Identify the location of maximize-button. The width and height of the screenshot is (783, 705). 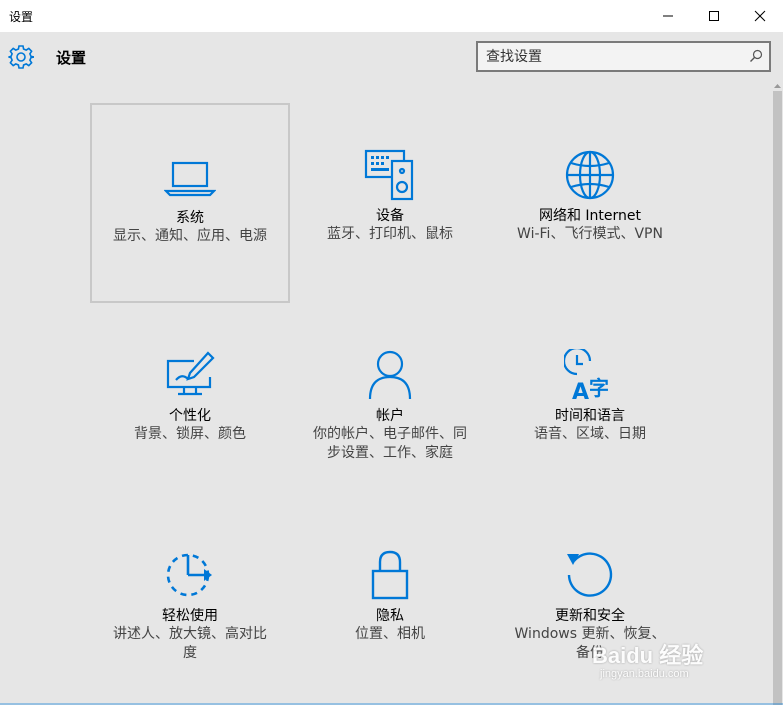
(714, 16).